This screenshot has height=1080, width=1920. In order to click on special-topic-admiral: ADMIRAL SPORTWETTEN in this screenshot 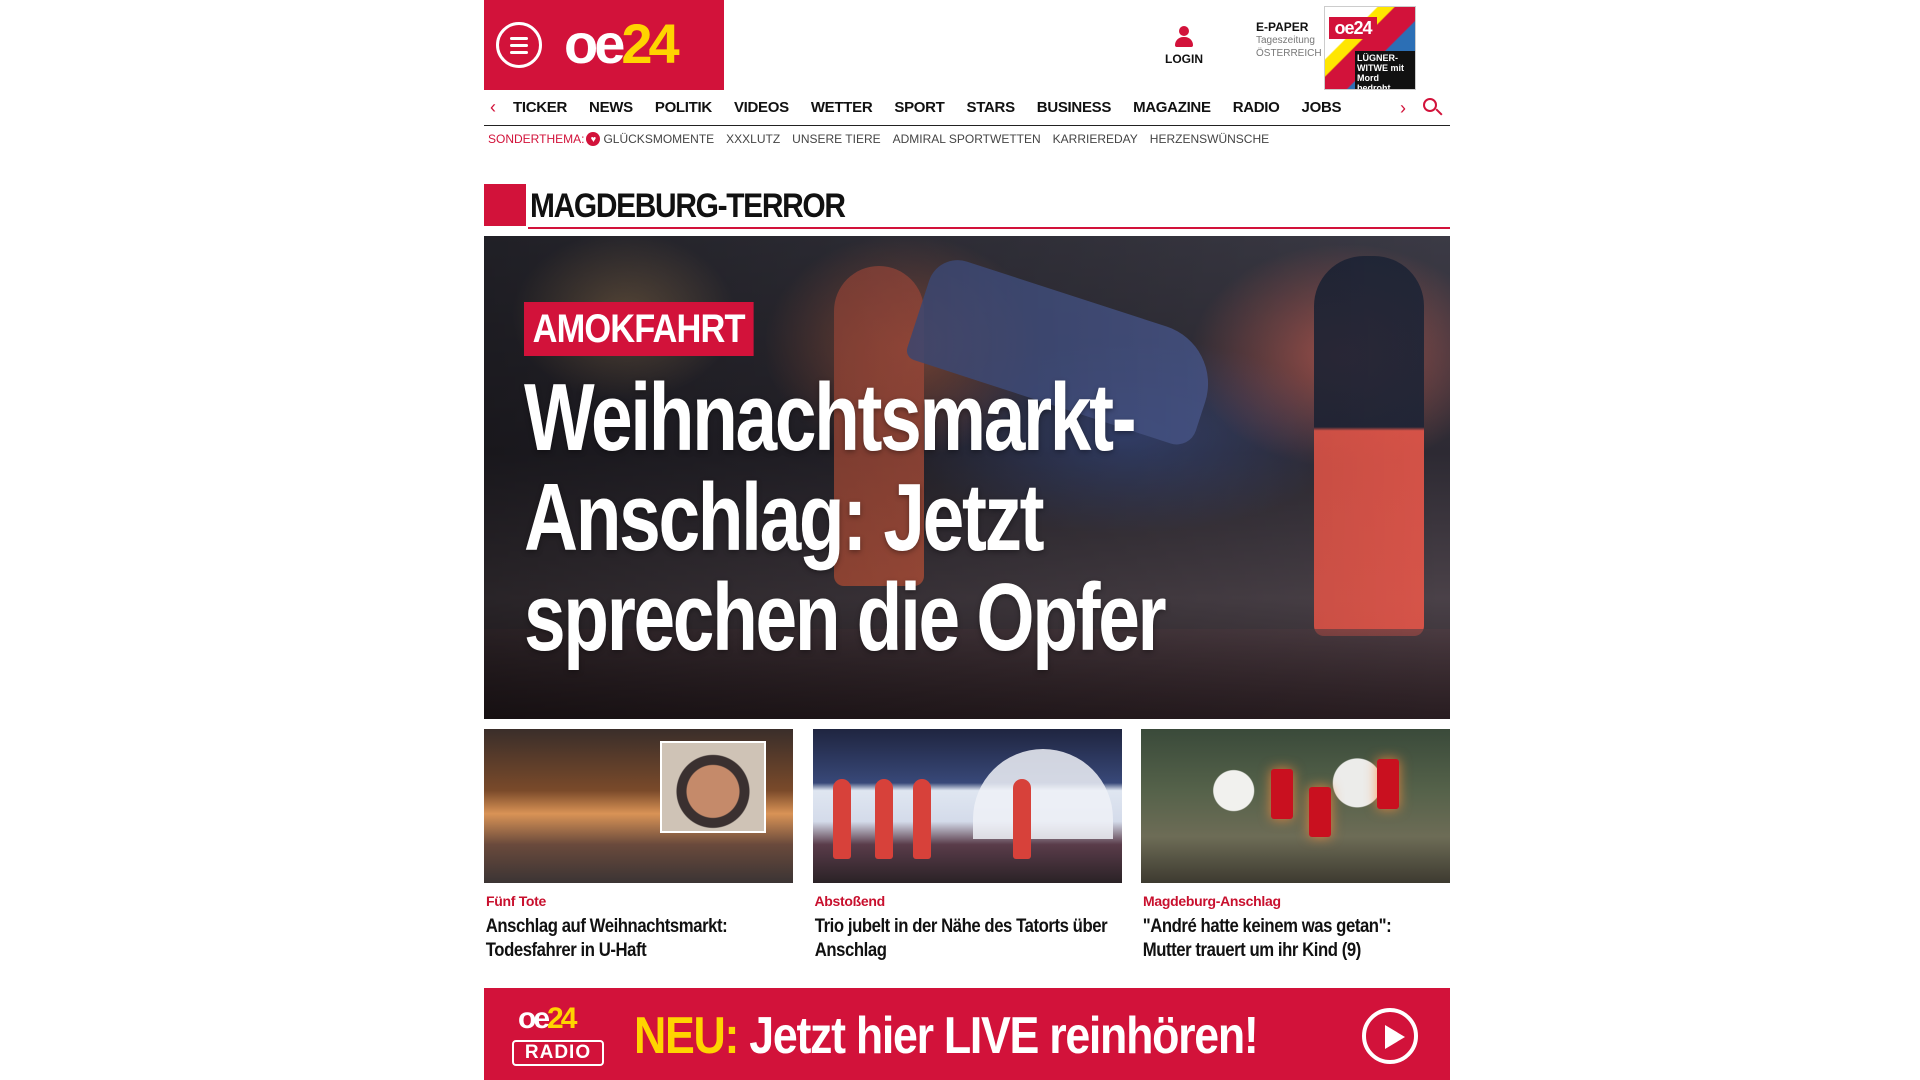, I will do `click(967, 139)`.